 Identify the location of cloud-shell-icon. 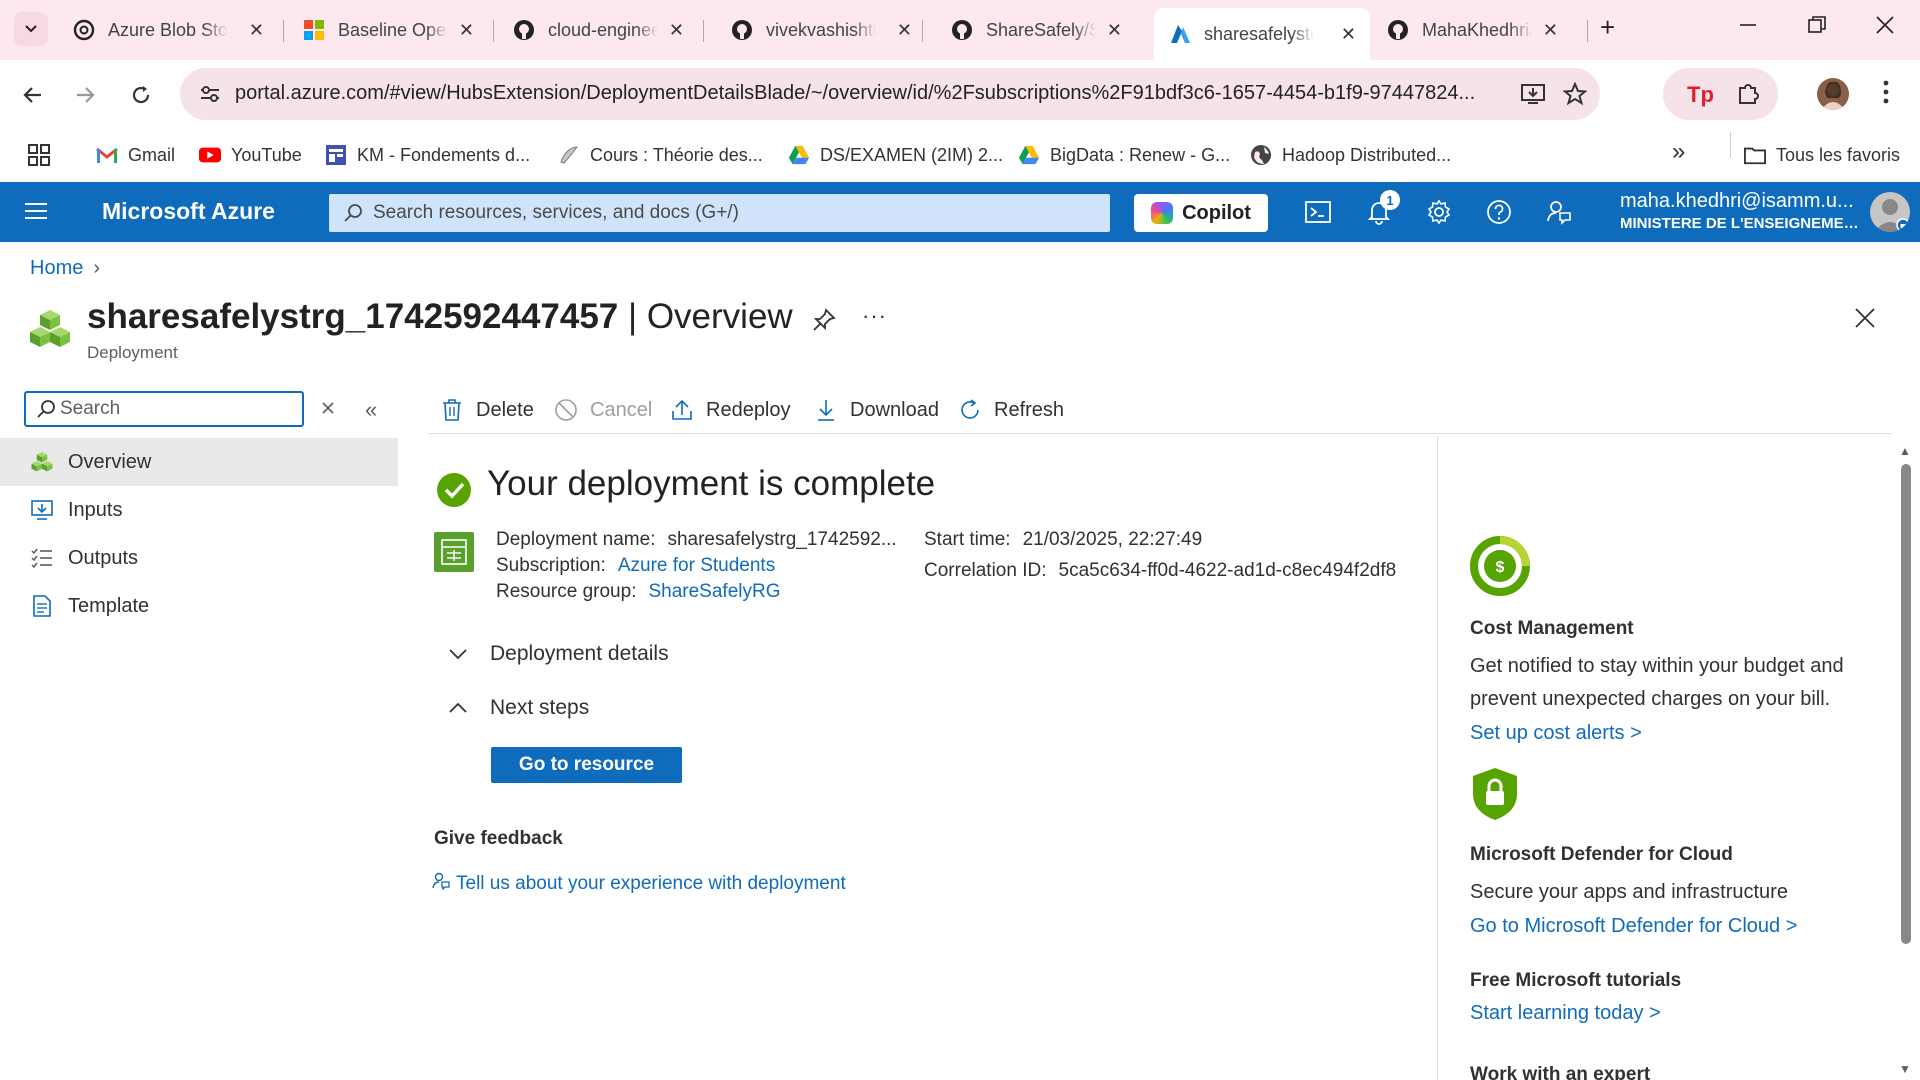
(1318, 212).